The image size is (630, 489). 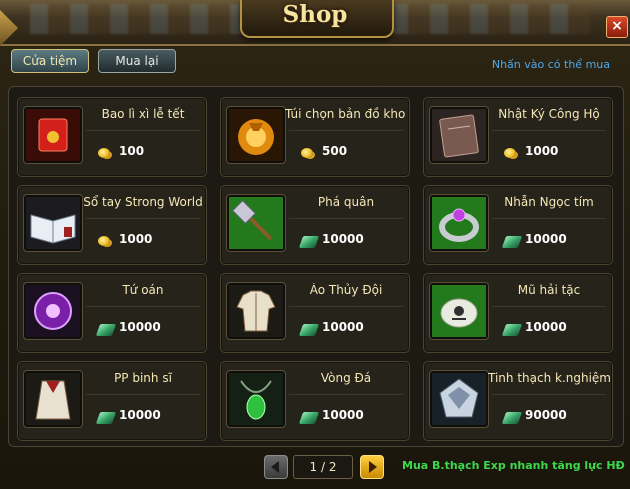 What do you see at coordinates (112, 225) in the screenshot?
I see `shop-item-card: Sổ tay Strong World 1000` at bounding box center [112, 225].